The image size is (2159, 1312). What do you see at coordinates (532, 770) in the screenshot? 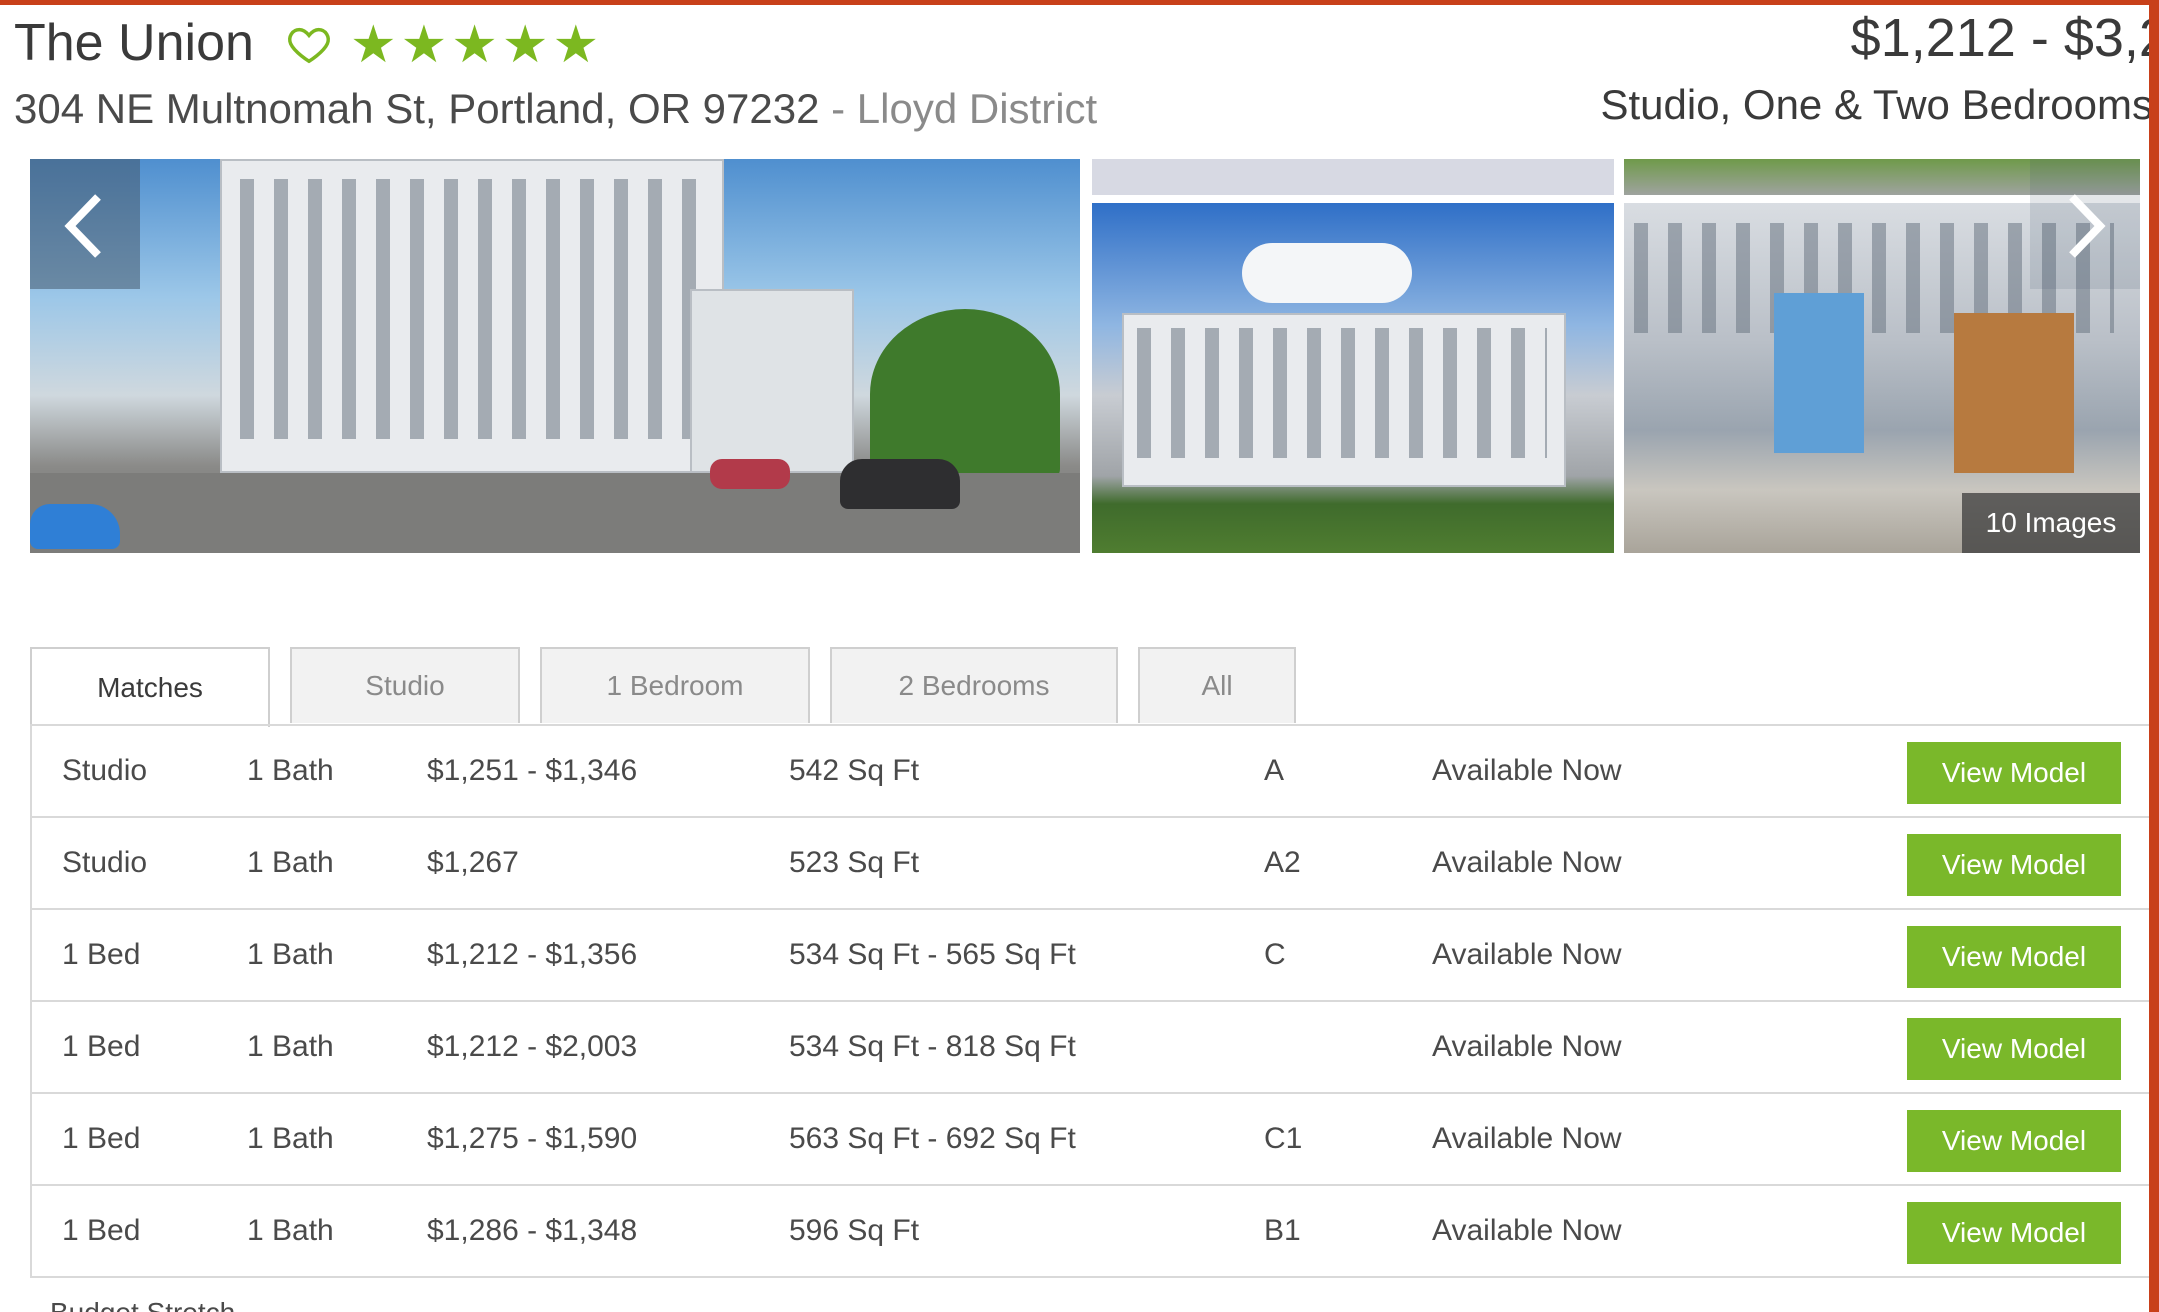
I see `unit-price: $1,251 - $1,346` at bounding box center [532, 770].